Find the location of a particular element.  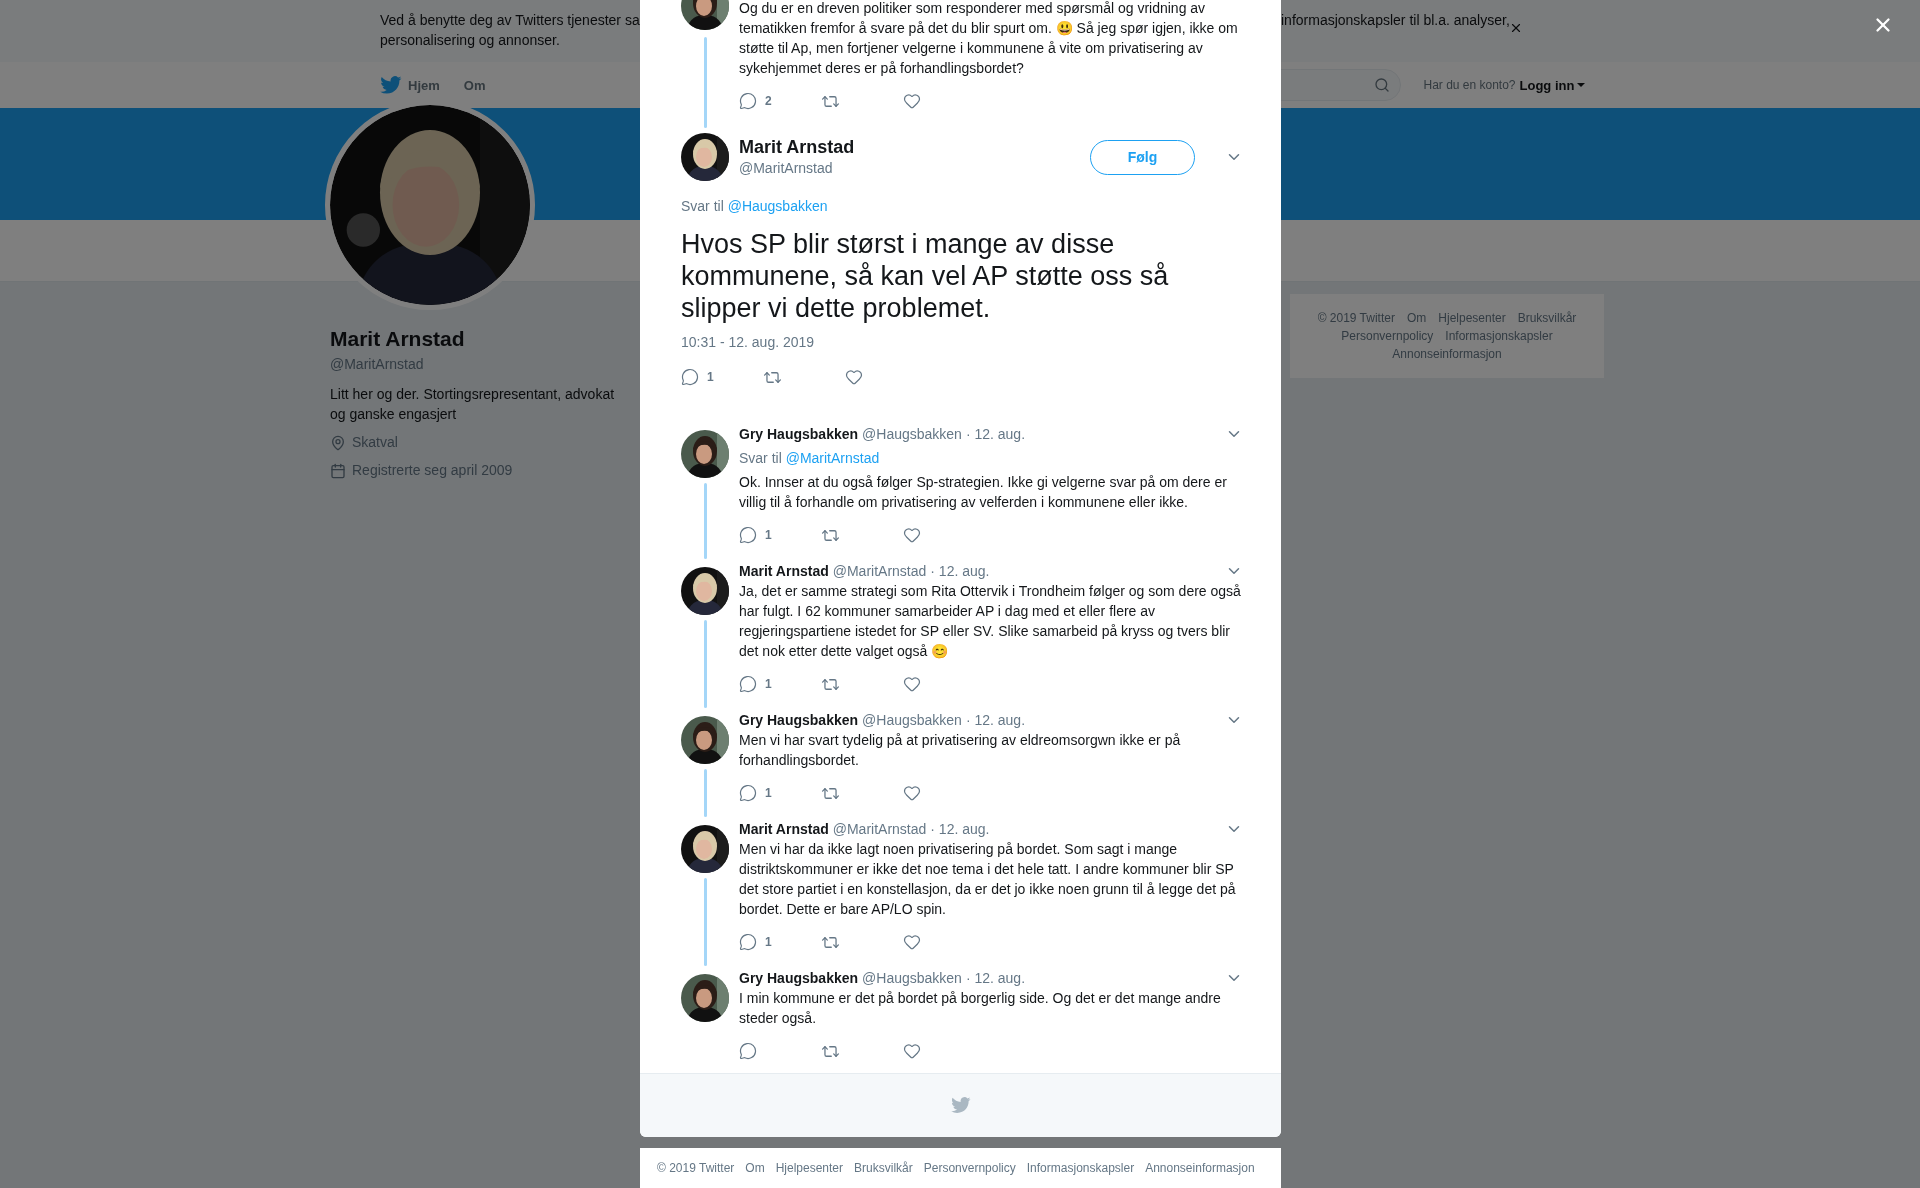

profile-bio: Litt her og der. Stortingsrepresentant, advokat og ganske engasjert is located at coordinates (473, 404).